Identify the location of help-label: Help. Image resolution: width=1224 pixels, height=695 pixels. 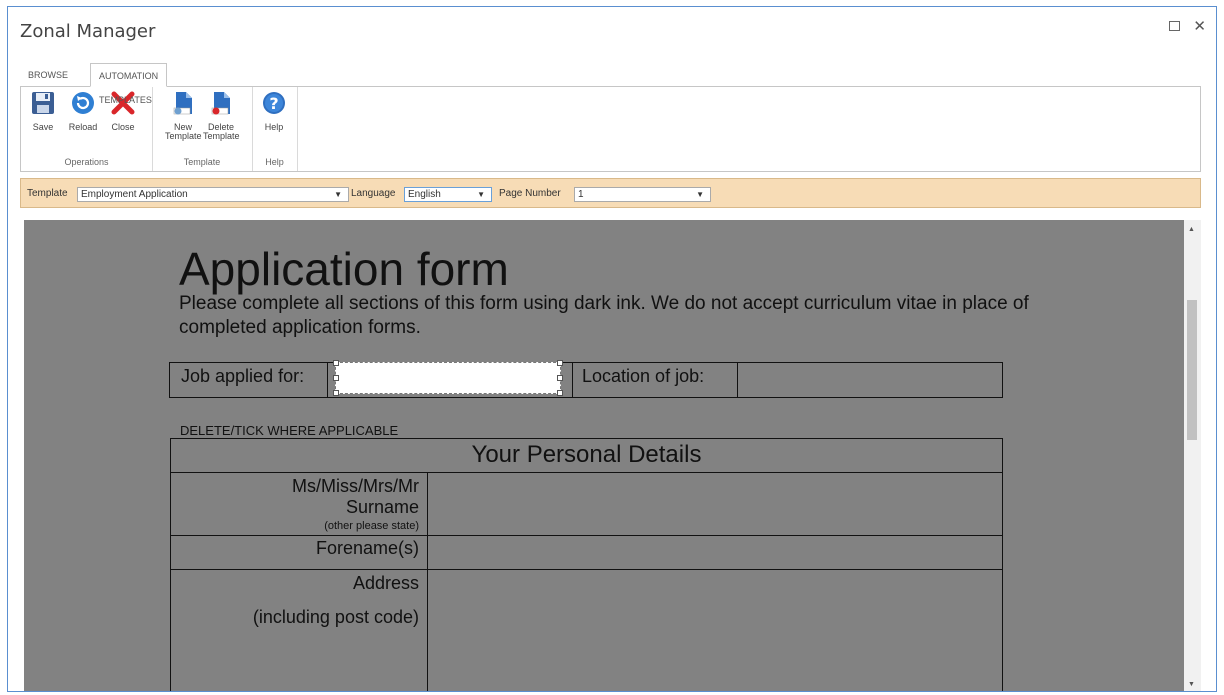
(274, 127).